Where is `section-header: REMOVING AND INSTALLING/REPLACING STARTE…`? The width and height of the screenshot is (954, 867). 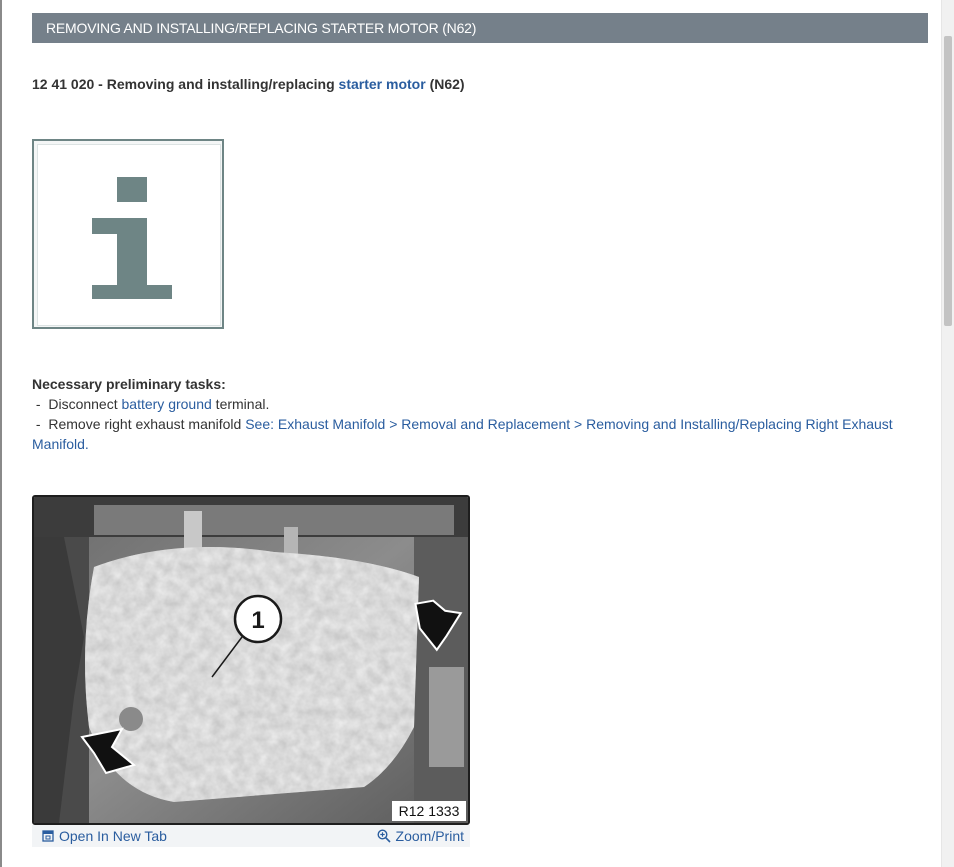 section-header: REMOVING AND INSTALLING/REPLACING STARTE… is located at coordinates (480, 28).